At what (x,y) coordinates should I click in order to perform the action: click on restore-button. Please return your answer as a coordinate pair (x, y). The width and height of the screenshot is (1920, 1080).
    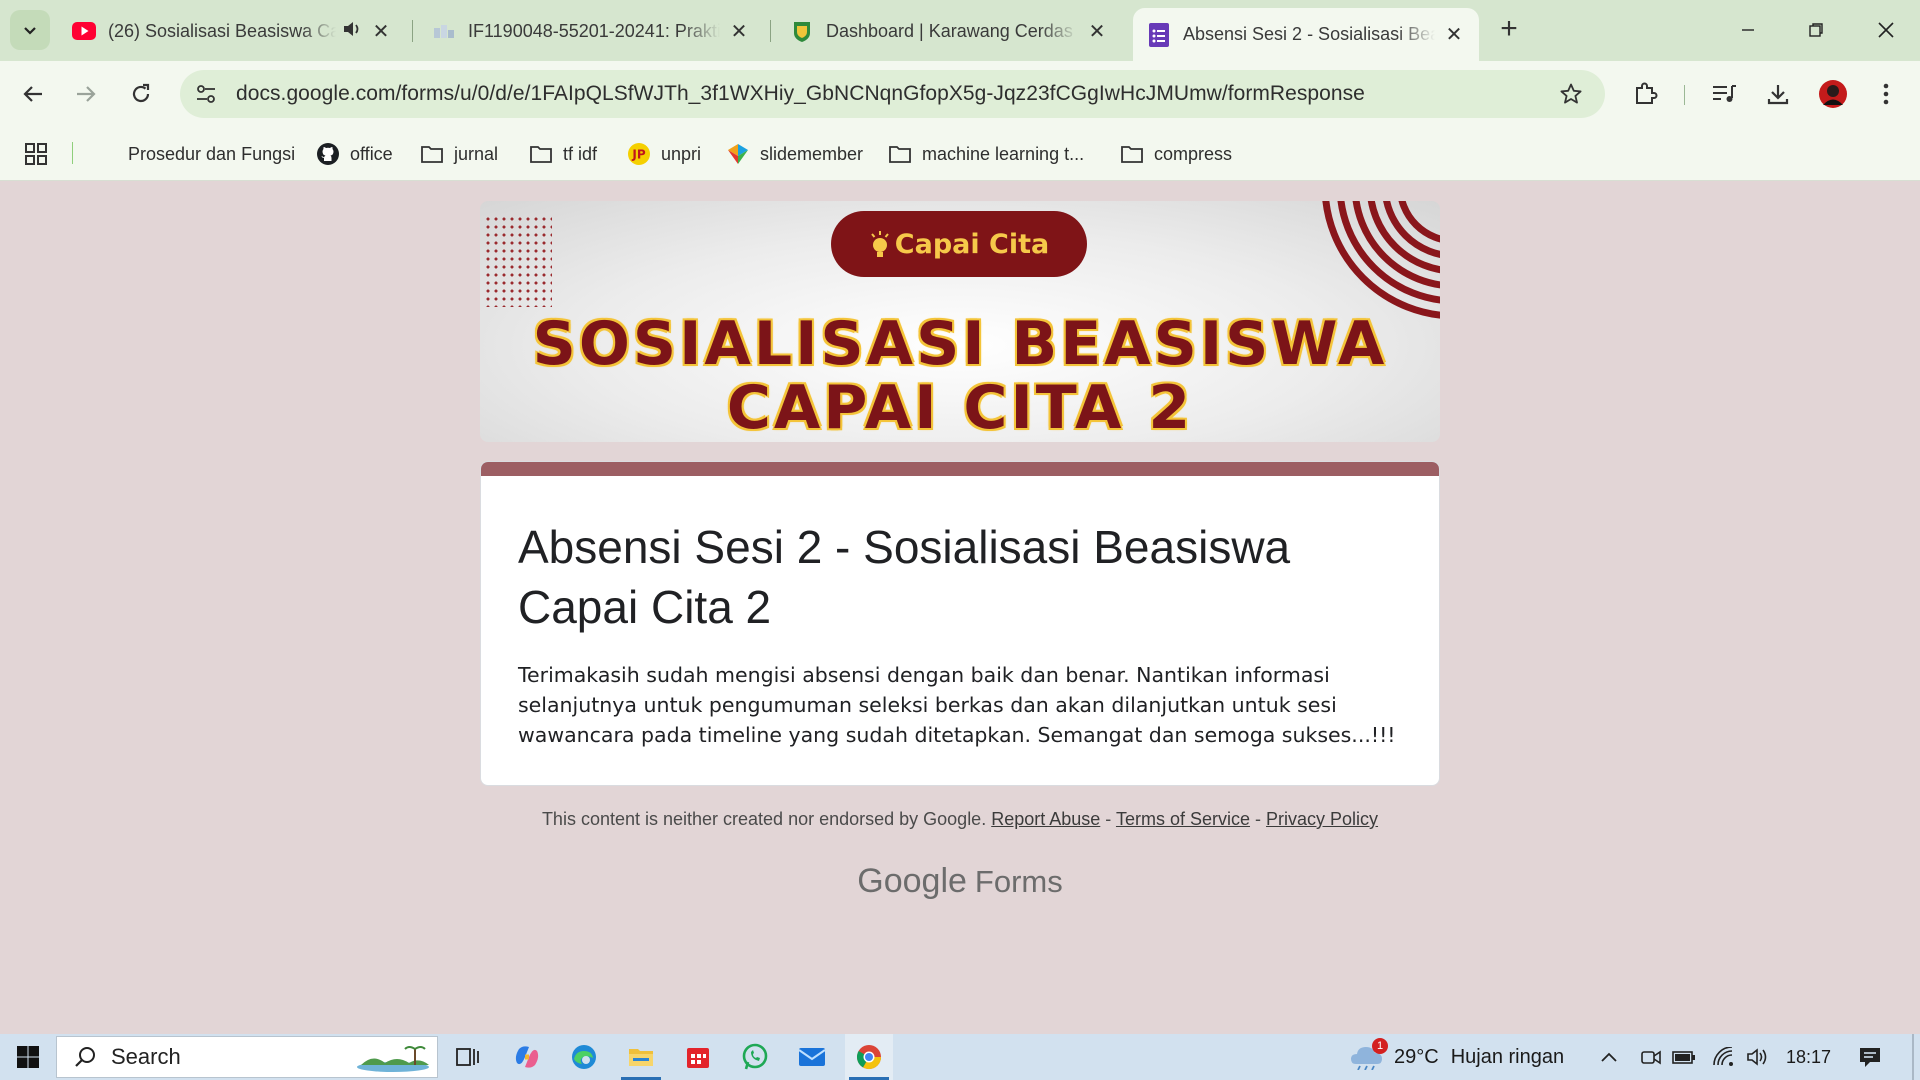
    Looking at the image, I should click on (1816, 30).